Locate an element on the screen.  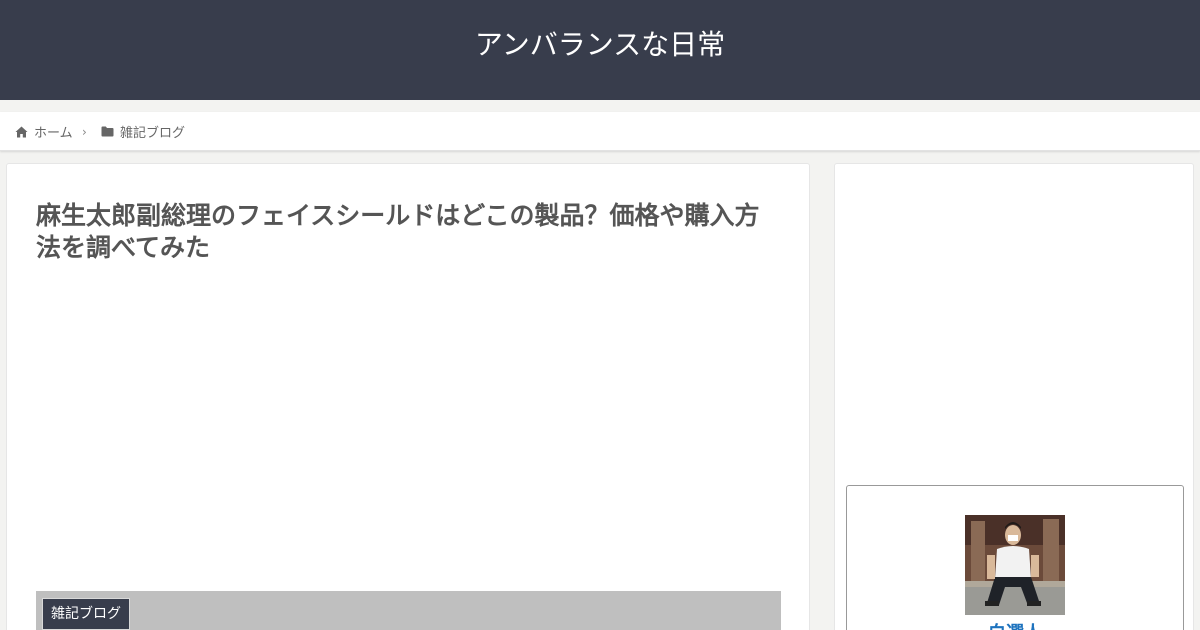
profile-box: 白選人 is located at coordinates (1015, 557).